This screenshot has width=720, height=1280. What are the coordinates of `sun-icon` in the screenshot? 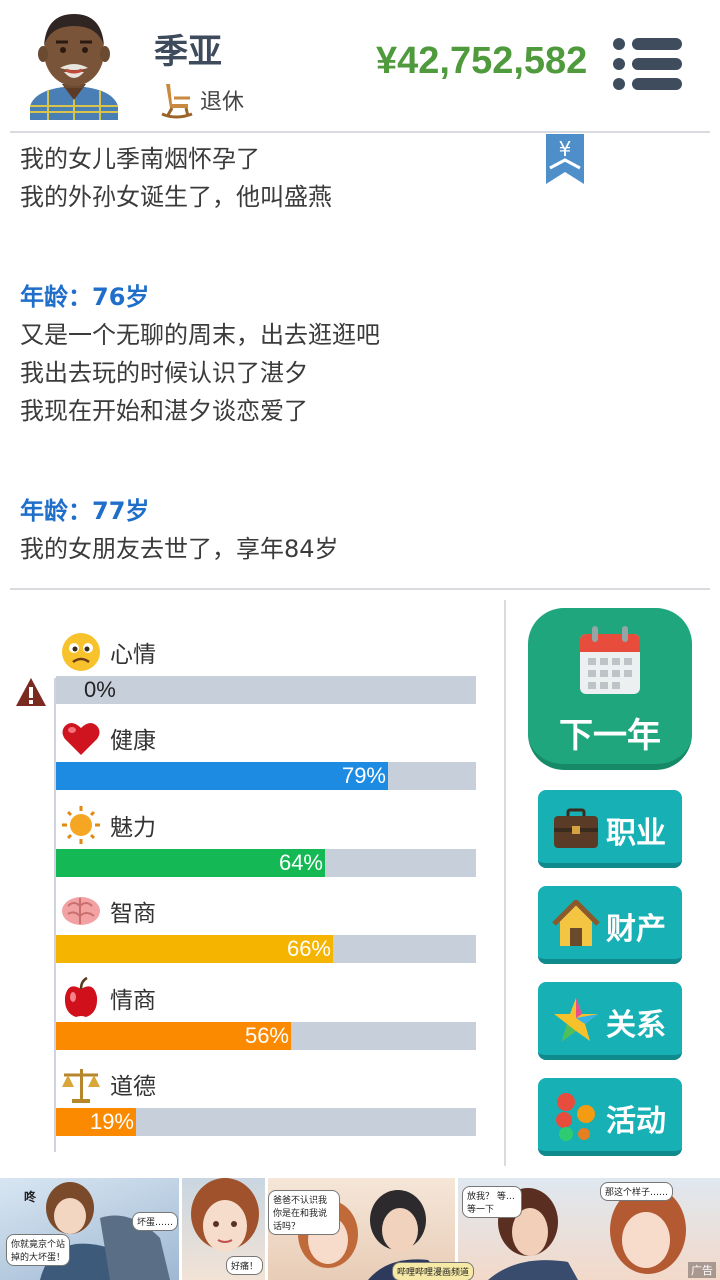 It's located at (81, 824).